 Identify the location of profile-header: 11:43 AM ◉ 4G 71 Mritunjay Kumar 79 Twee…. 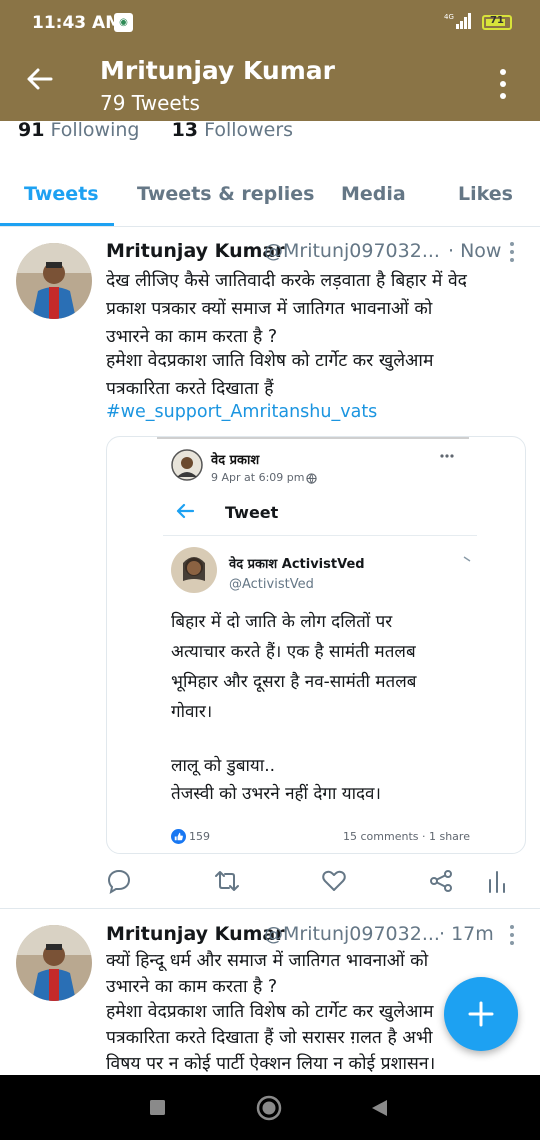
(270, 60).